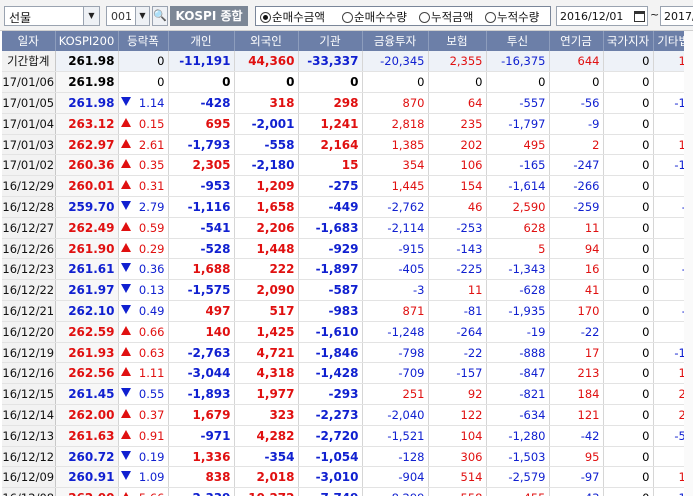  What do you see at coordinates (87, 41) in the screenshot?
I see `column-header: KOSPI200` at bounding box center [87, 41].